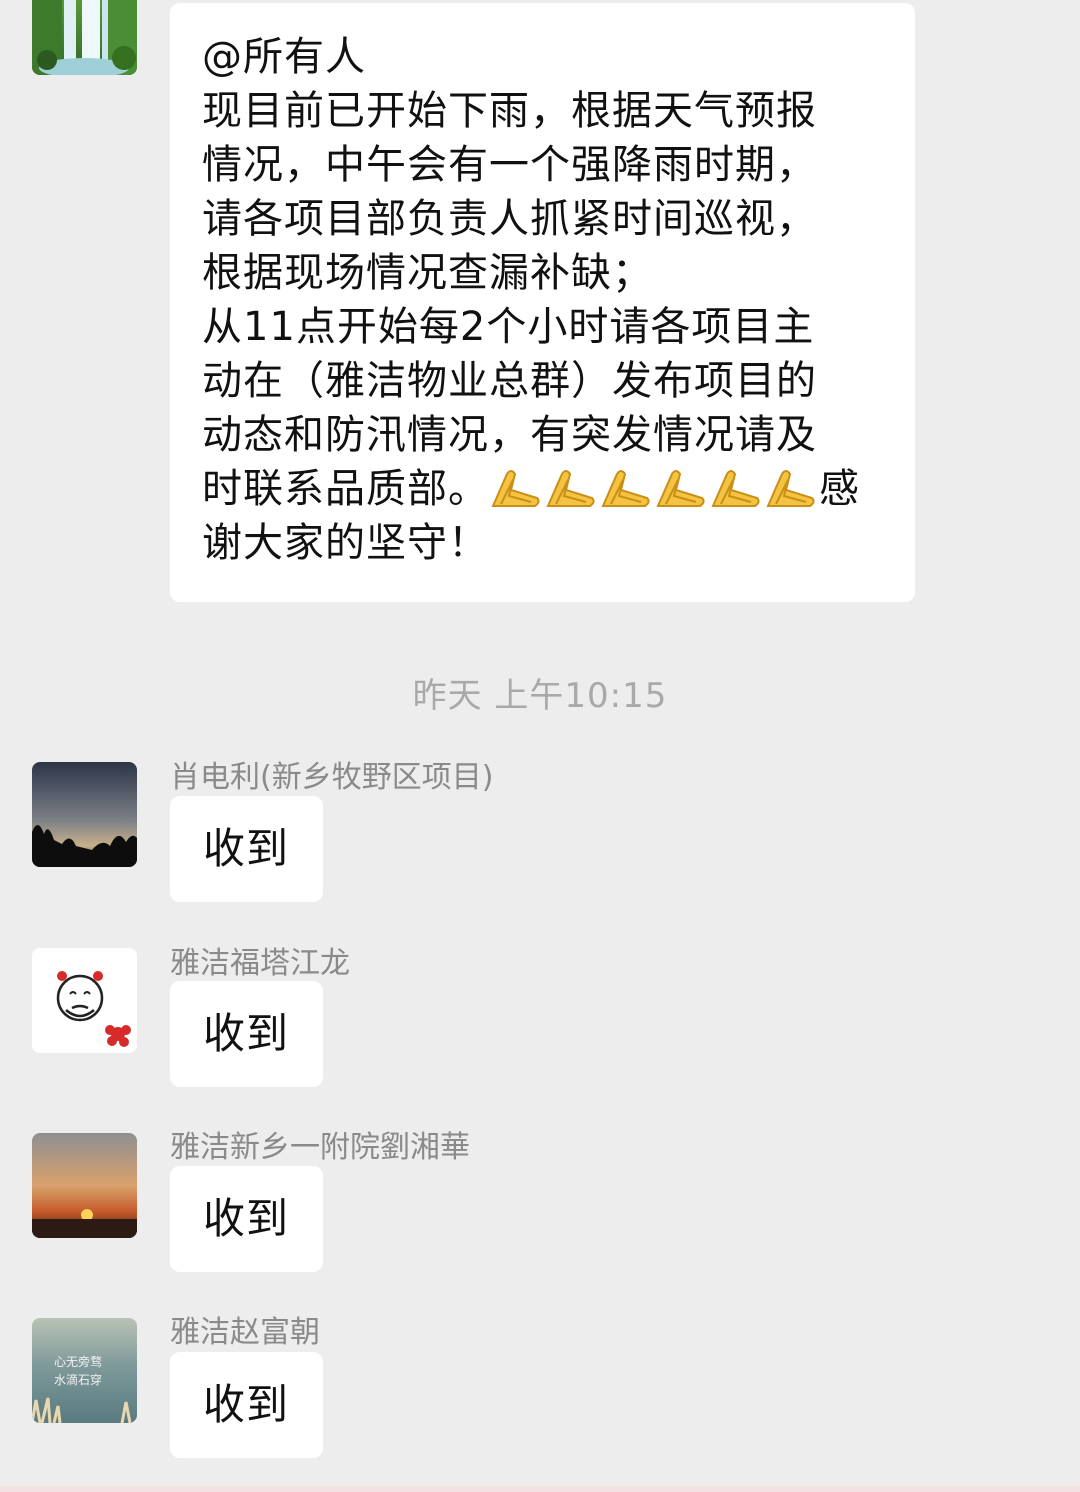  What do you see at coordinates (839, 489) in the screenshot?
I see `message-text: 感` at bounding box center [839, 489].